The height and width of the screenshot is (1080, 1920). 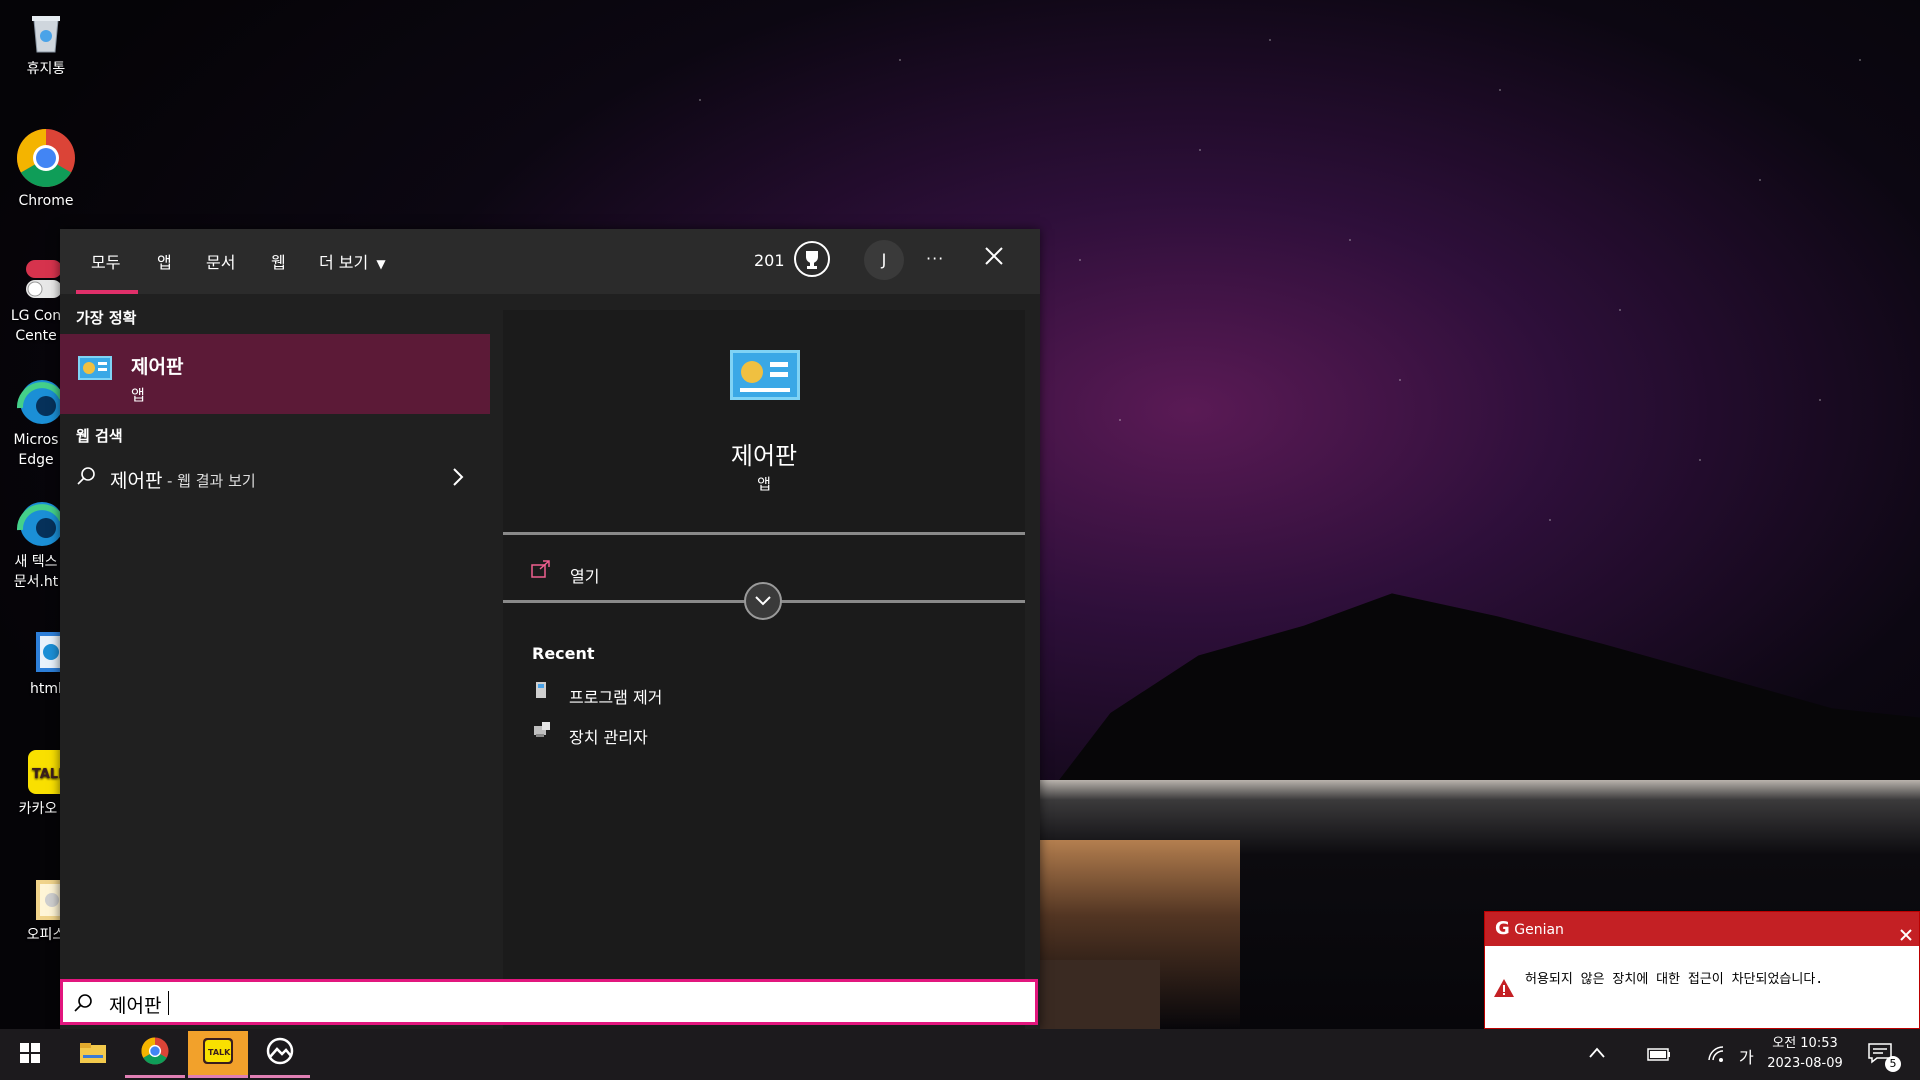 I want to click on recent-heading: Recent, so click(x=563, y=653).